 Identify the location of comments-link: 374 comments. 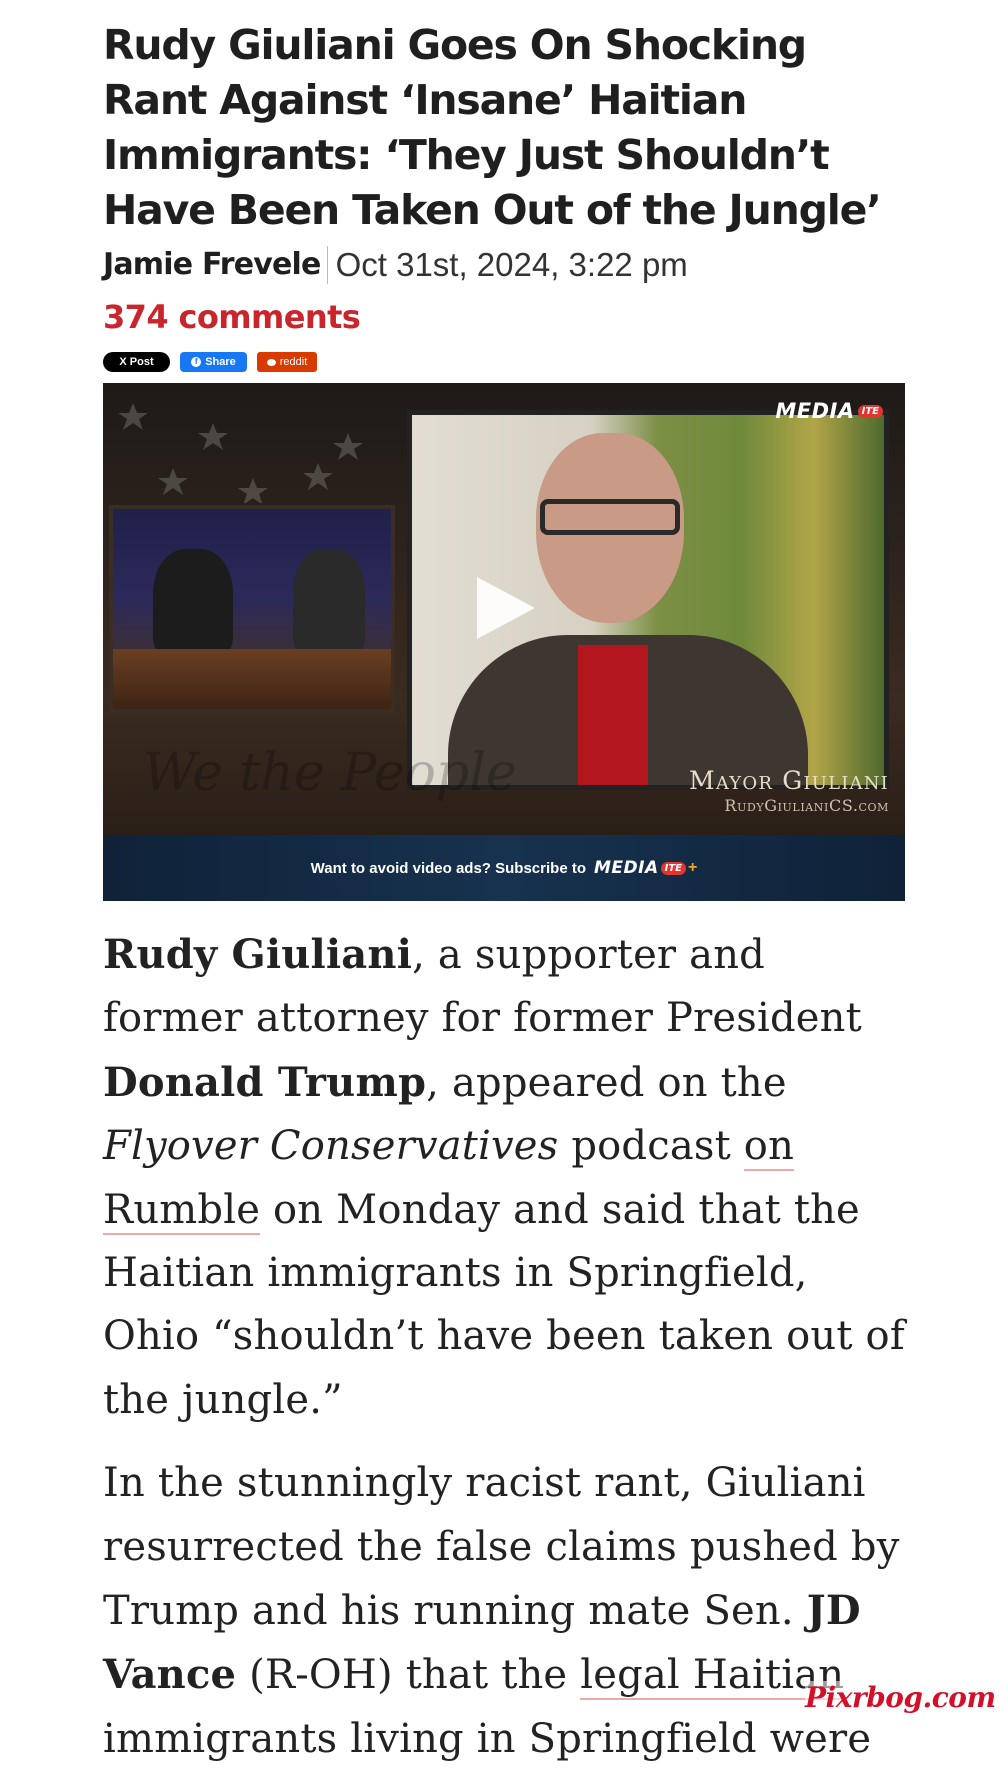
(504, 317).